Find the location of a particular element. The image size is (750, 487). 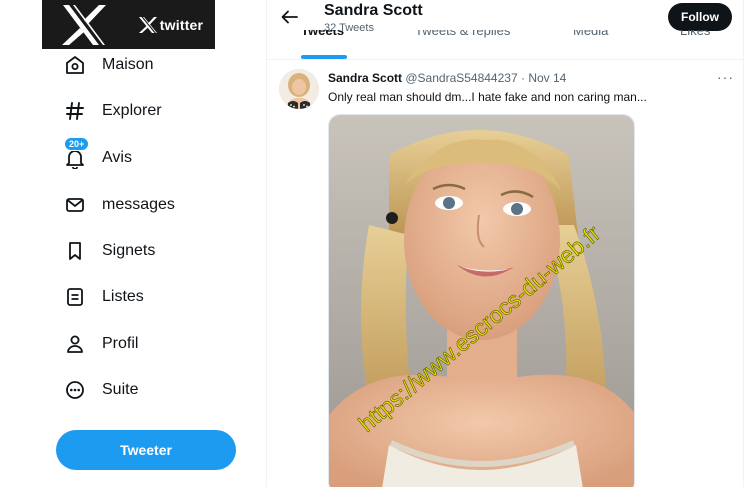

tab-likes: Likes is located at coordinates (700, 45).